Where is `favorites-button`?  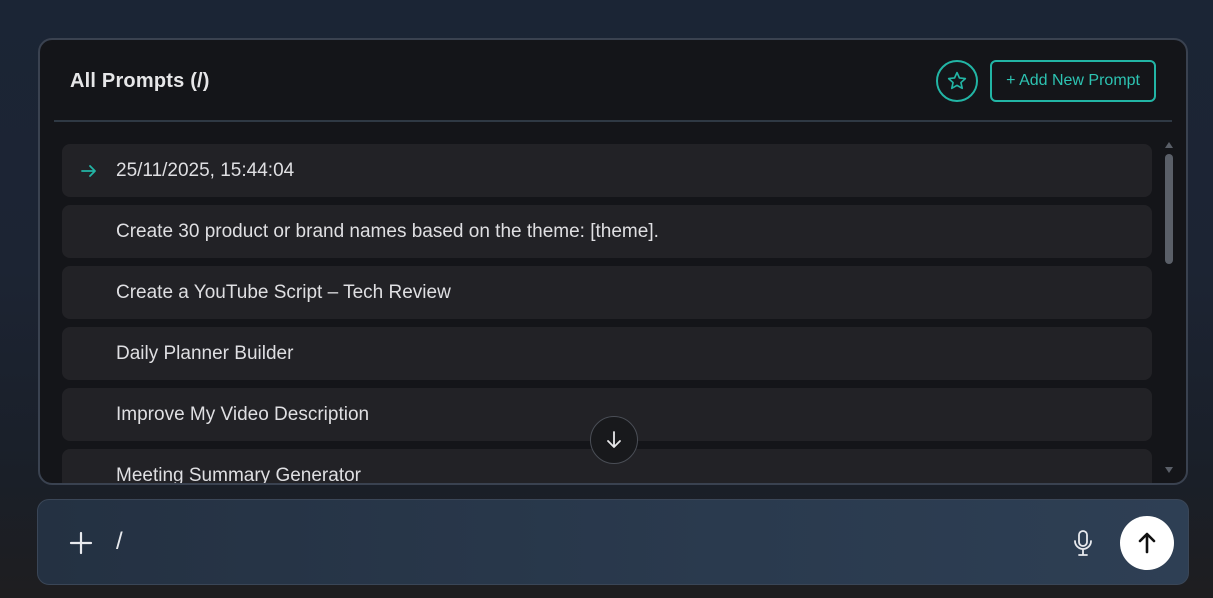
favorites-button is located at coordinates (957, 81).